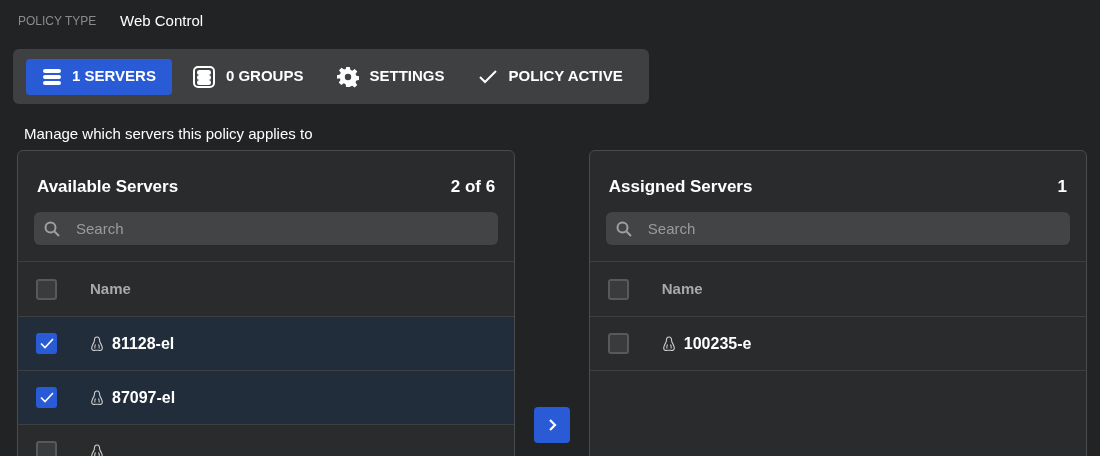  Describe the element at coordinates (1062, 187) in the screenshot. I see `count: 1` at that location.